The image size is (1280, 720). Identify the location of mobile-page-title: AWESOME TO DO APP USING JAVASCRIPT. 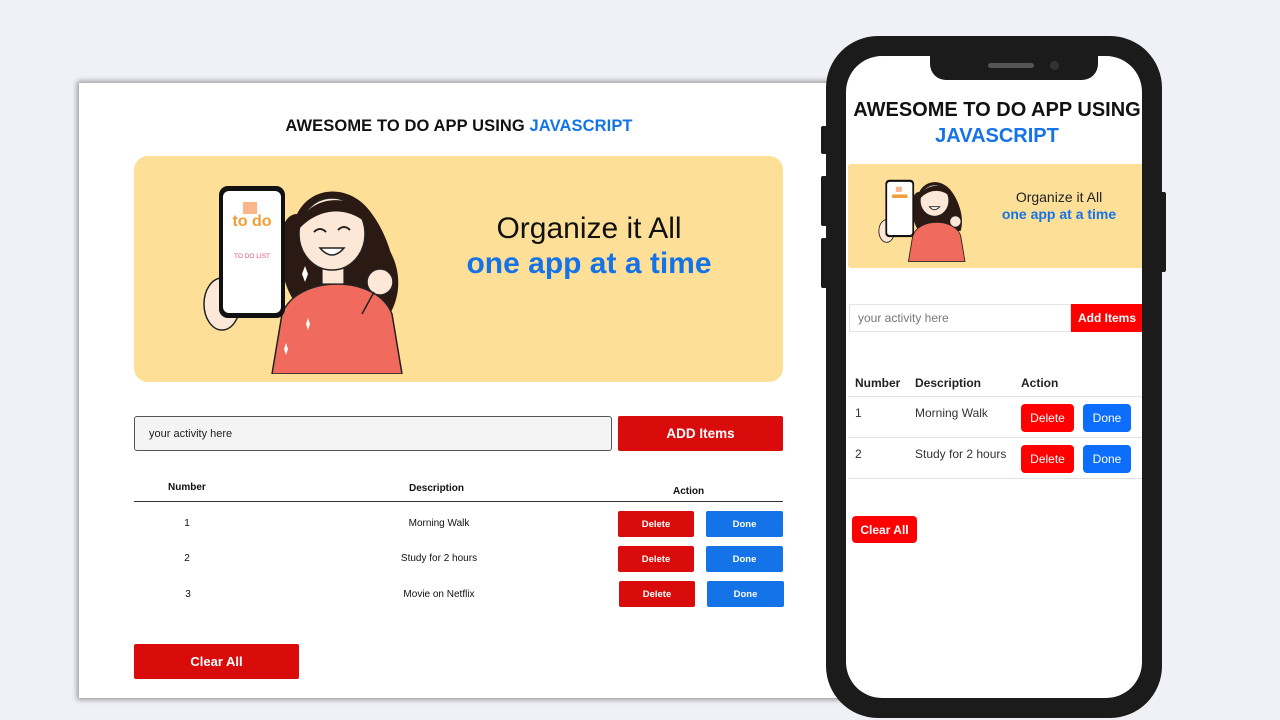
(994, 123).